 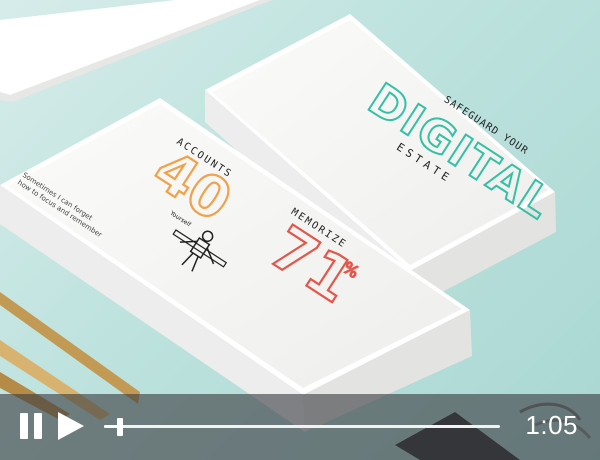 I want to click on seek-track, so click(x=302, y=426).